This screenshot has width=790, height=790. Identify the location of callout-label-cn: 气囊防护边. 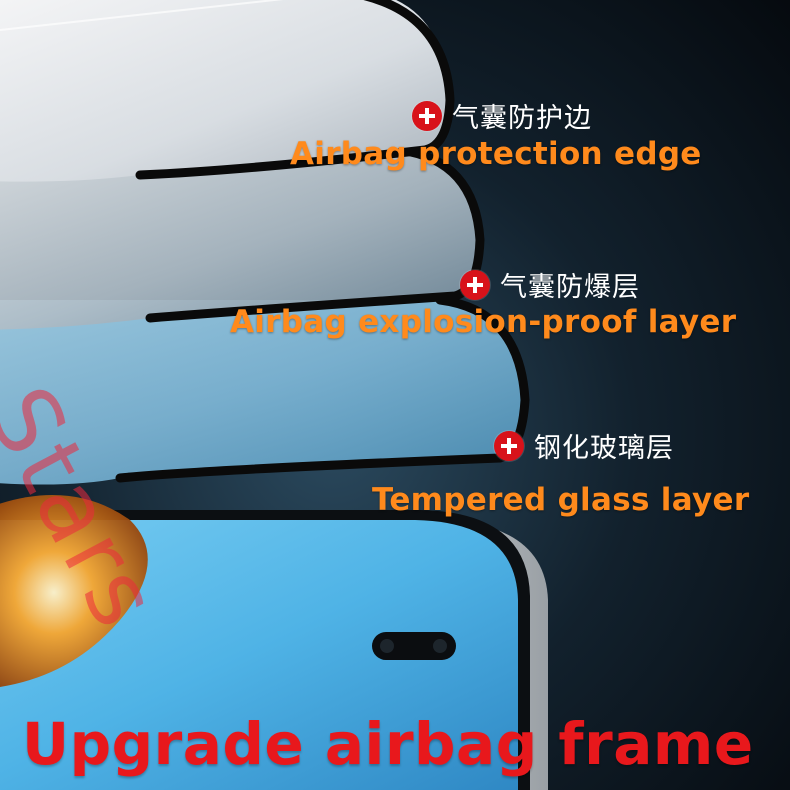
(522, 118).